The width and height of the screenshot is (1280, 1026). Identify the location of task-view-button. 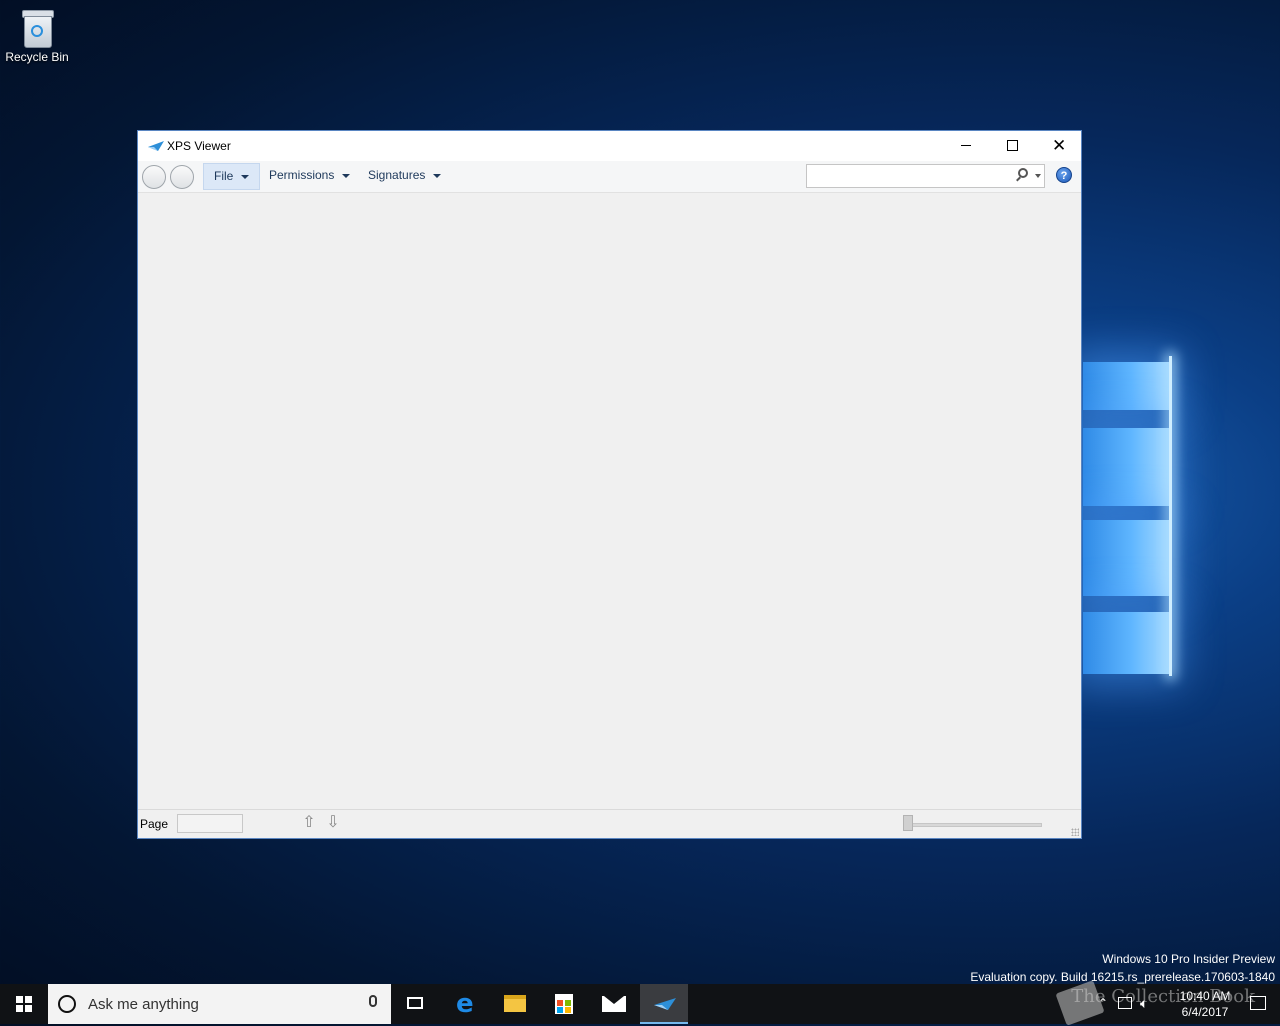
(416, 1004).